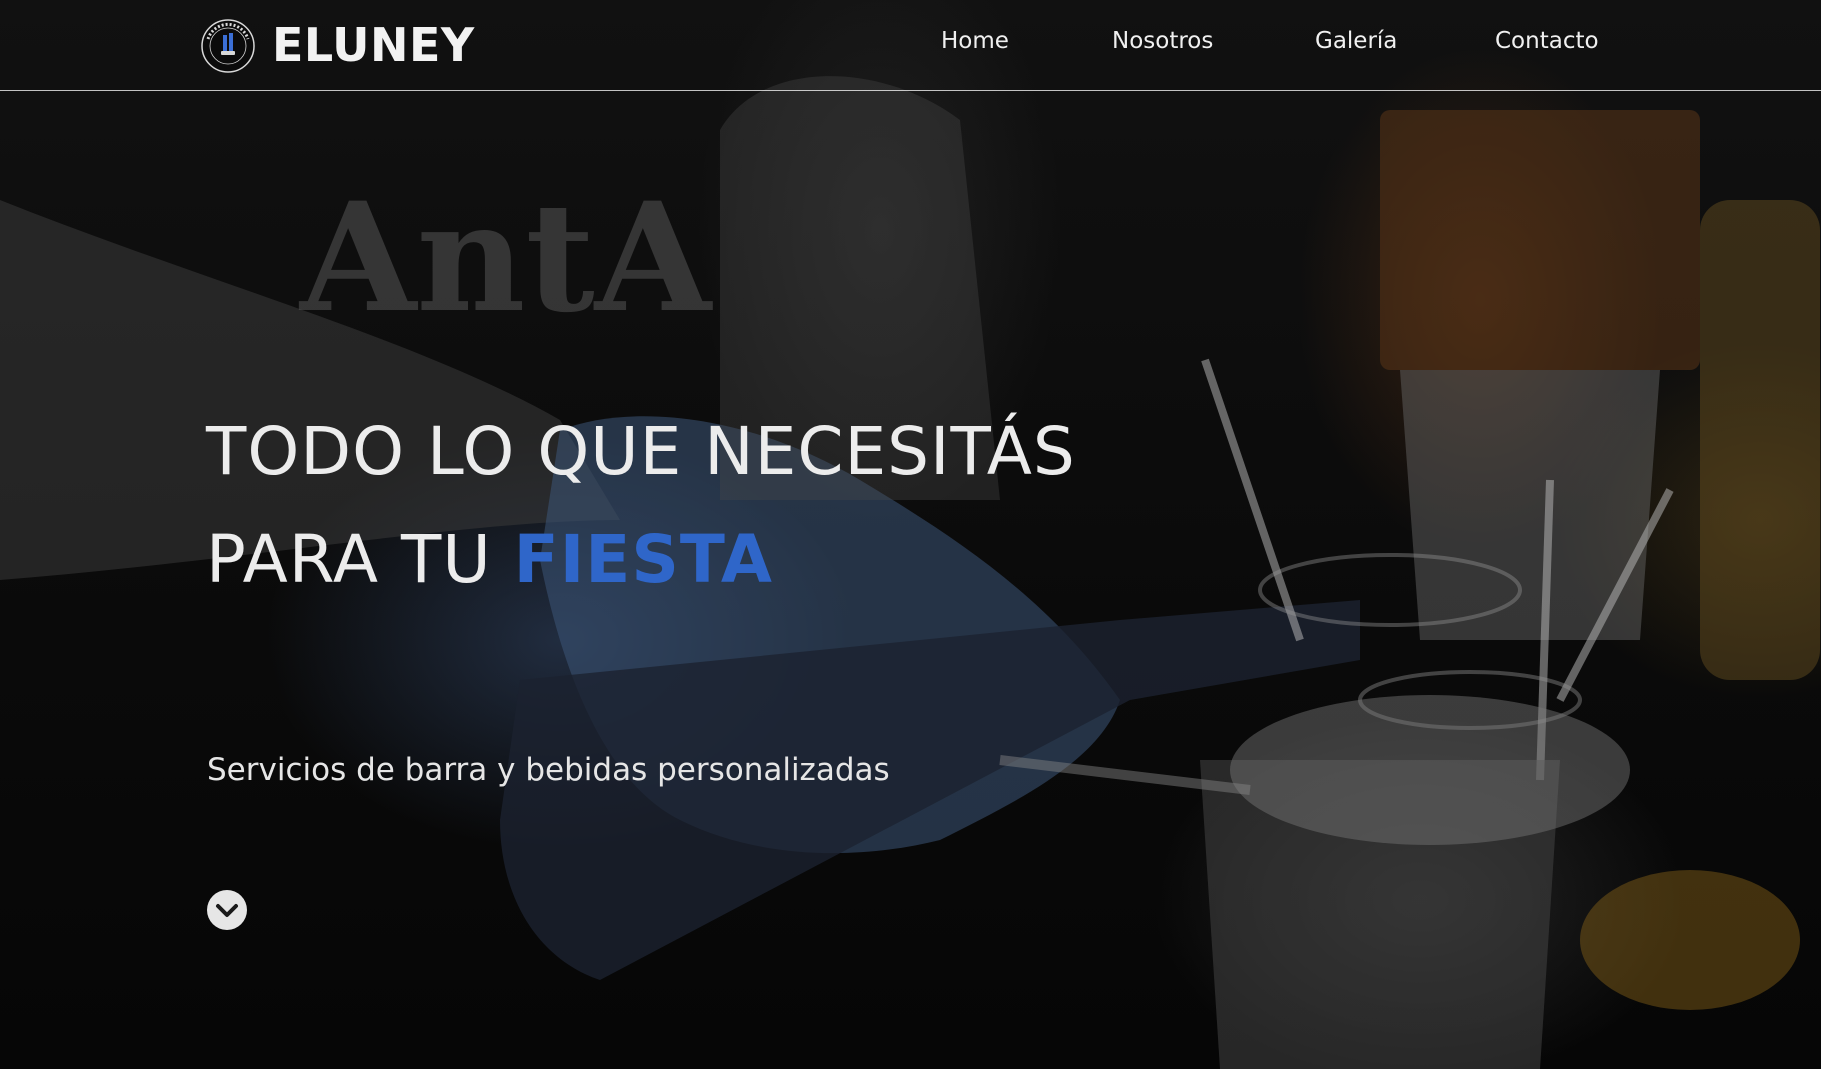  Describe the element at coordinates (641, 451) in the screenshot. I see `headline-line-1: TODO LO QUE NECESITÁS` at that location.